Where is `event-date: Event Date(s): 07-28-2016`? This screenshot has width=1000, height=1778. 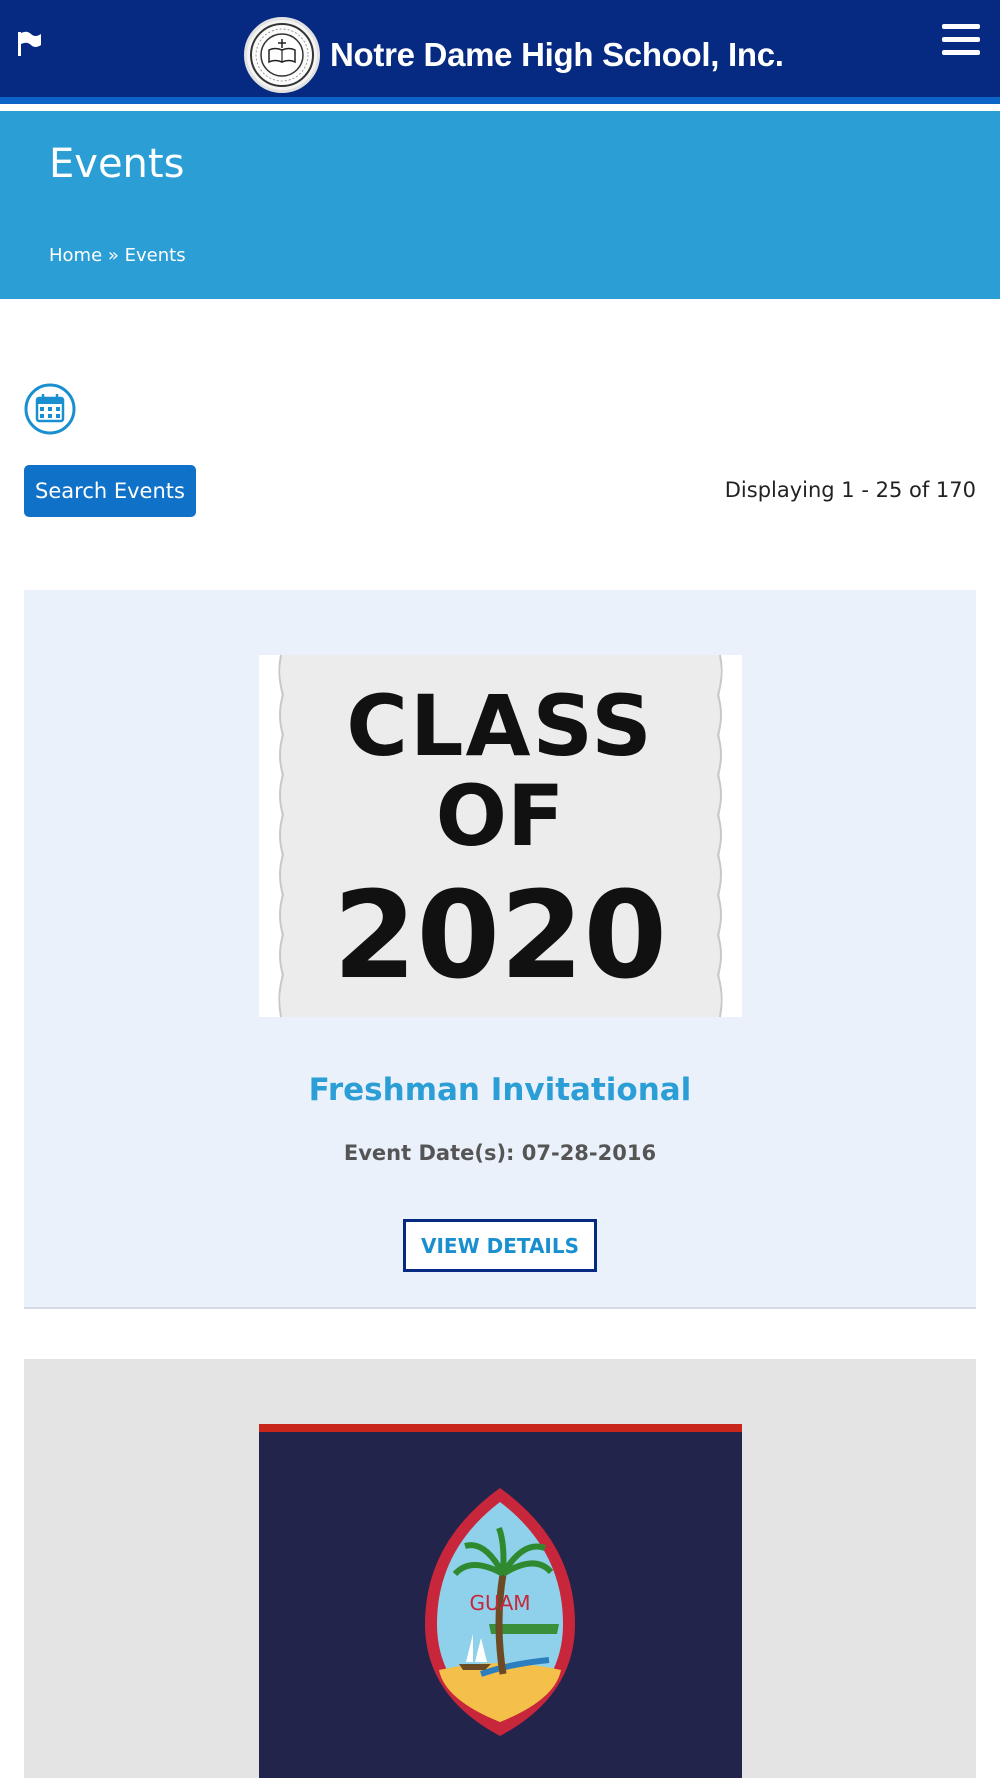 event-date: Event Date(s): 07-28-2016 is located at coordinates (500, 1153).